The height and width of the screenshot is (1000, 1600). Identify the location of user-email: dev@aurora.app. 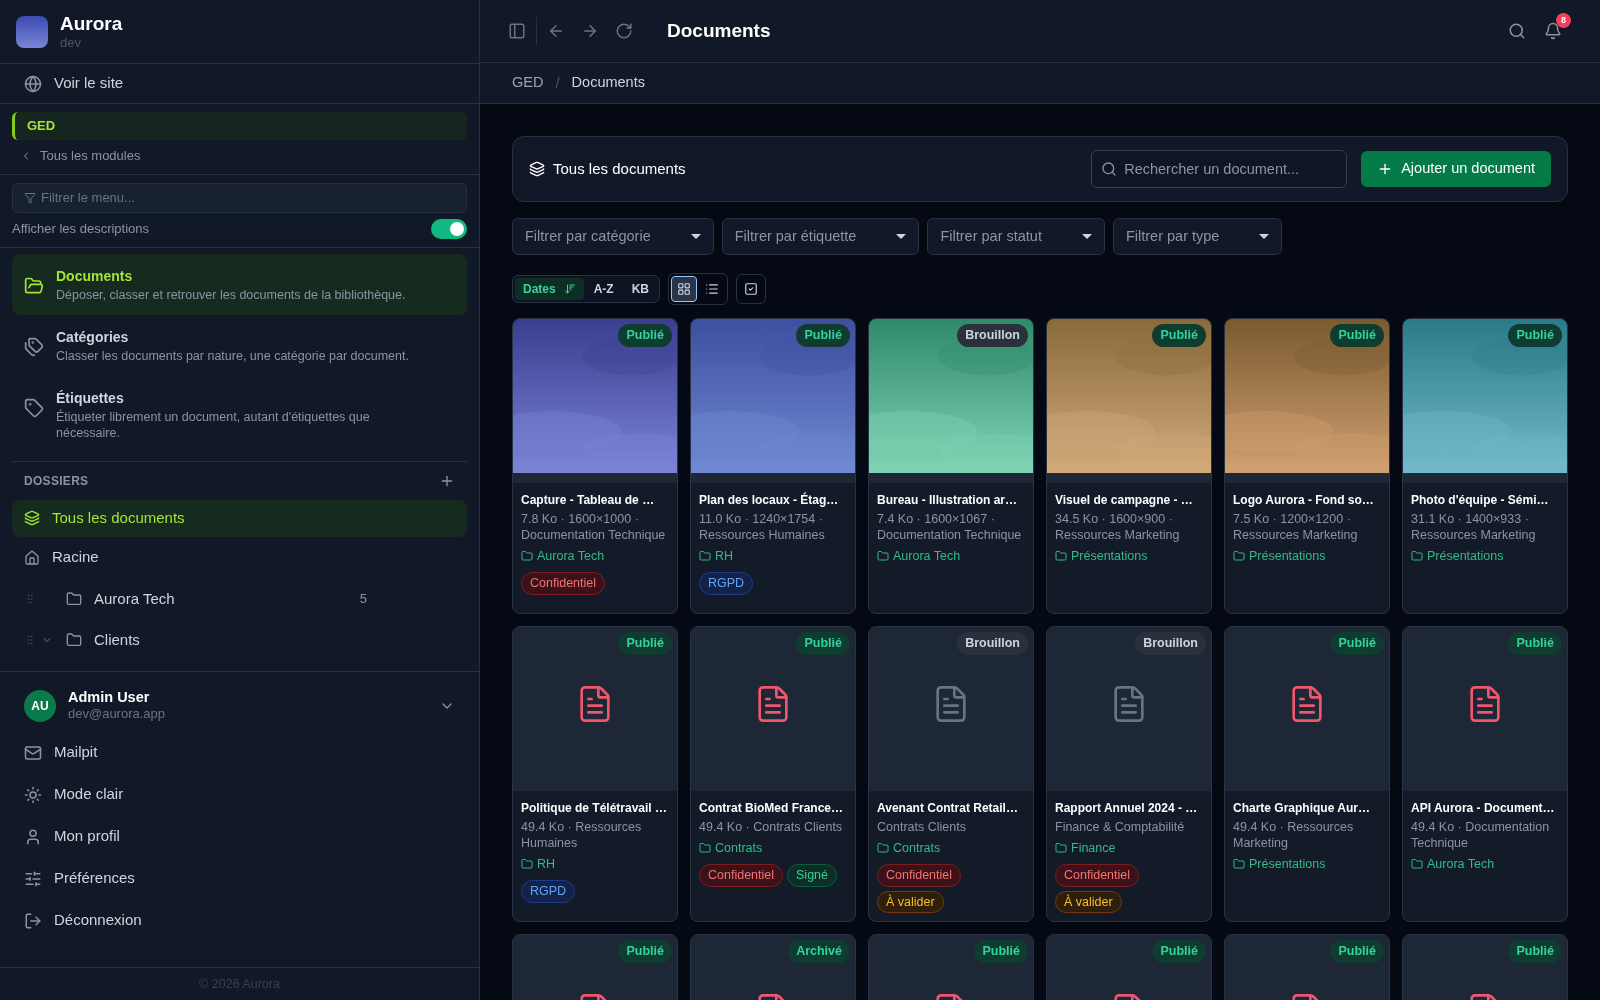
(117, 714).